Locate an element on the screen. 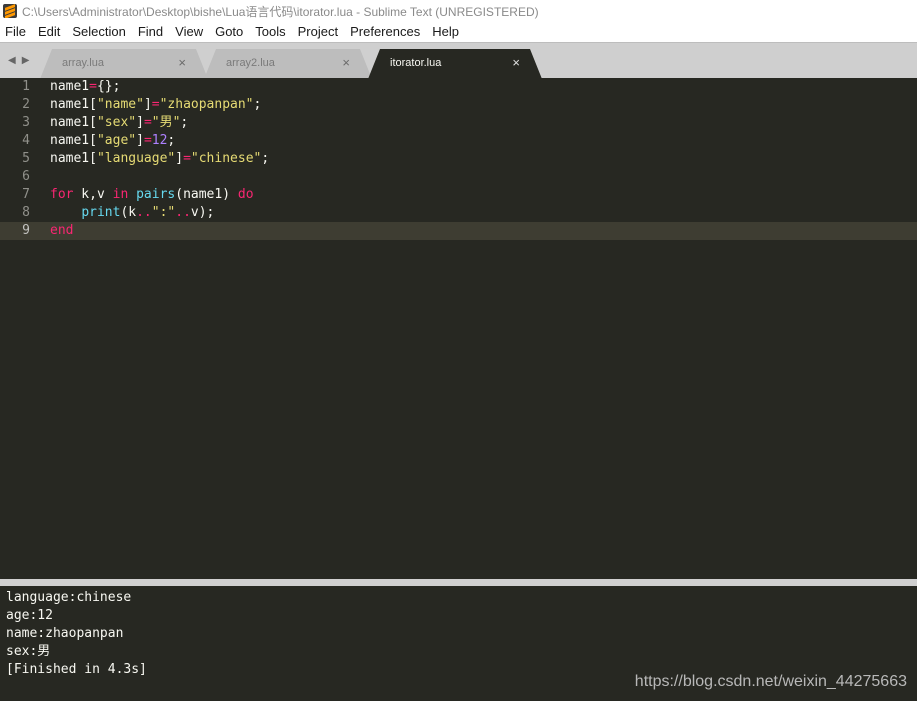  menu-item-view: View is located at coordinates (189, 32).